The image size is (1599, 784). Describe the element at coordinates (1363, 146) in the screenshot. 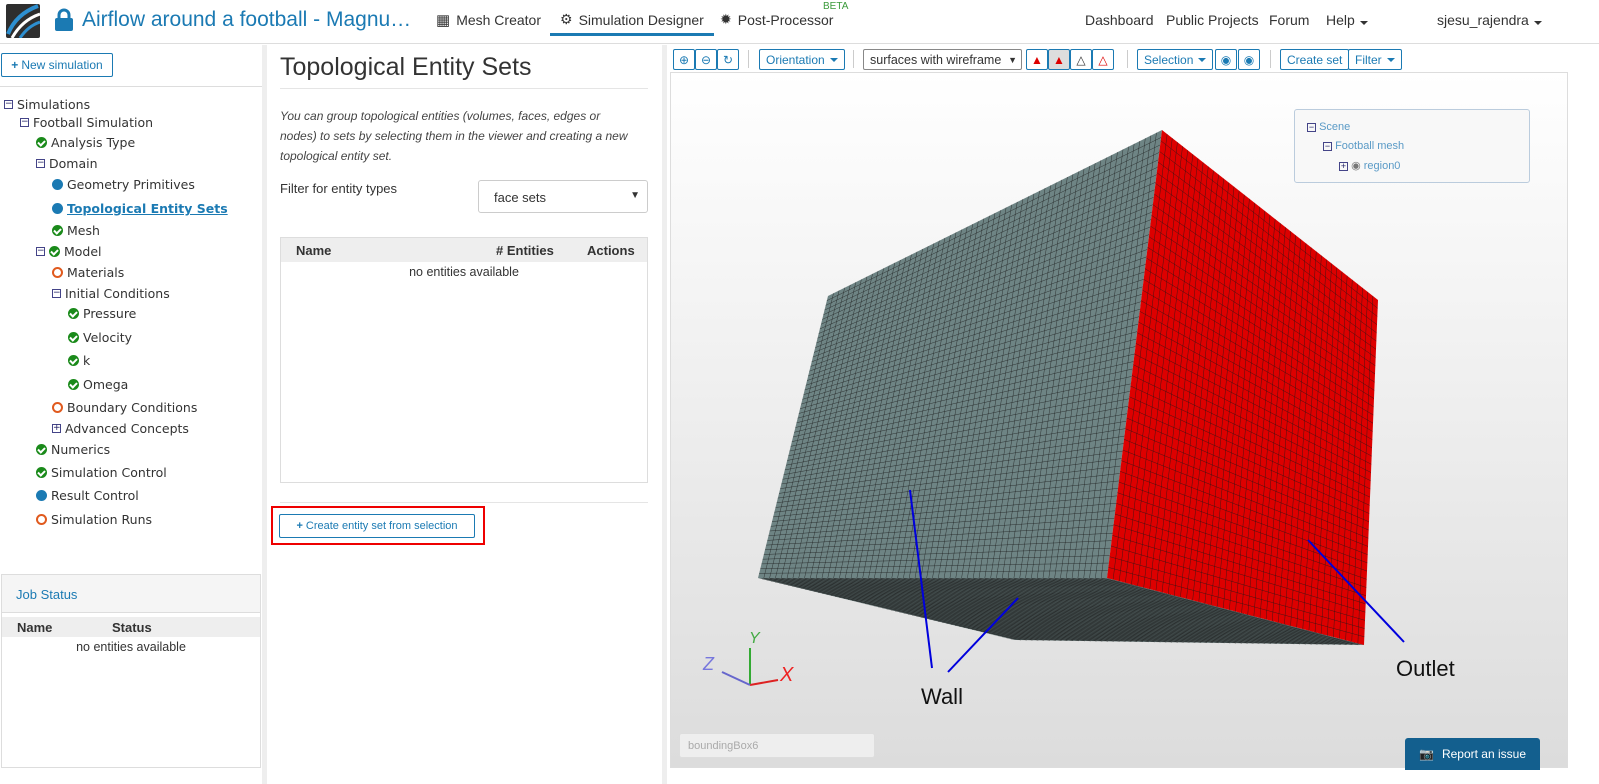

I see `football-mesh-node: − Football mesh` at that location.